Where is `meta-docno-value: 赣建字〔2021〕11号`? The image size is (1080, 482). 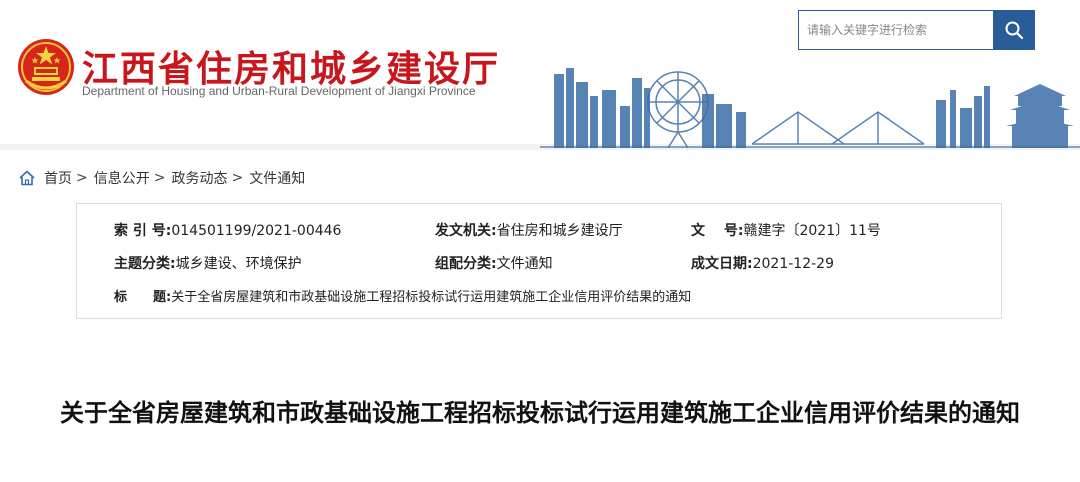
meta-docno-value: 赣建字〔2021〕11号 is located at coordinates (812, 231).